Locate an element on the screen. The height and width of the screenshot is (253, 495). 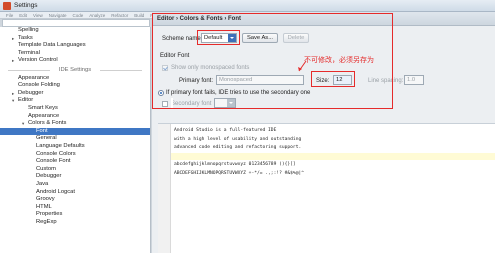
tree-item: Language Defaults is located at coordinates (75, 147).